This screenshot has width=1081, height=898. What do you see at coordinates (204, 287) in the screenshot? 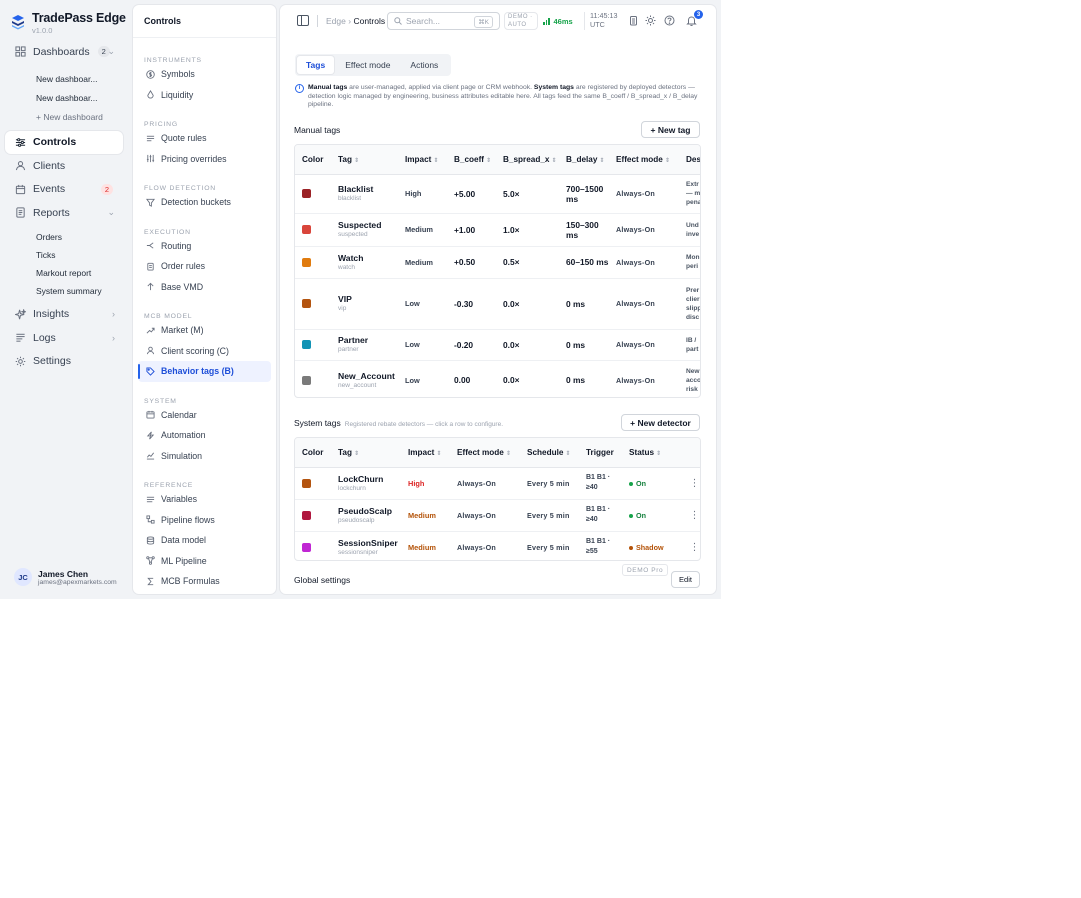
I see `controls-item-base-vmd: Base VMD` at bounding box center [204, 287].